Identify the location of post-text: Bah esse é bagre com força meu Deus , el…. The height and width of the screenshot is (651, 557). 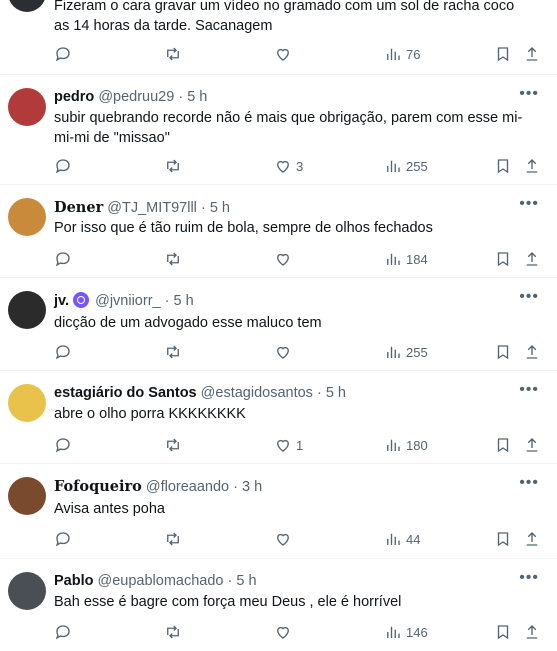
(228, 602).